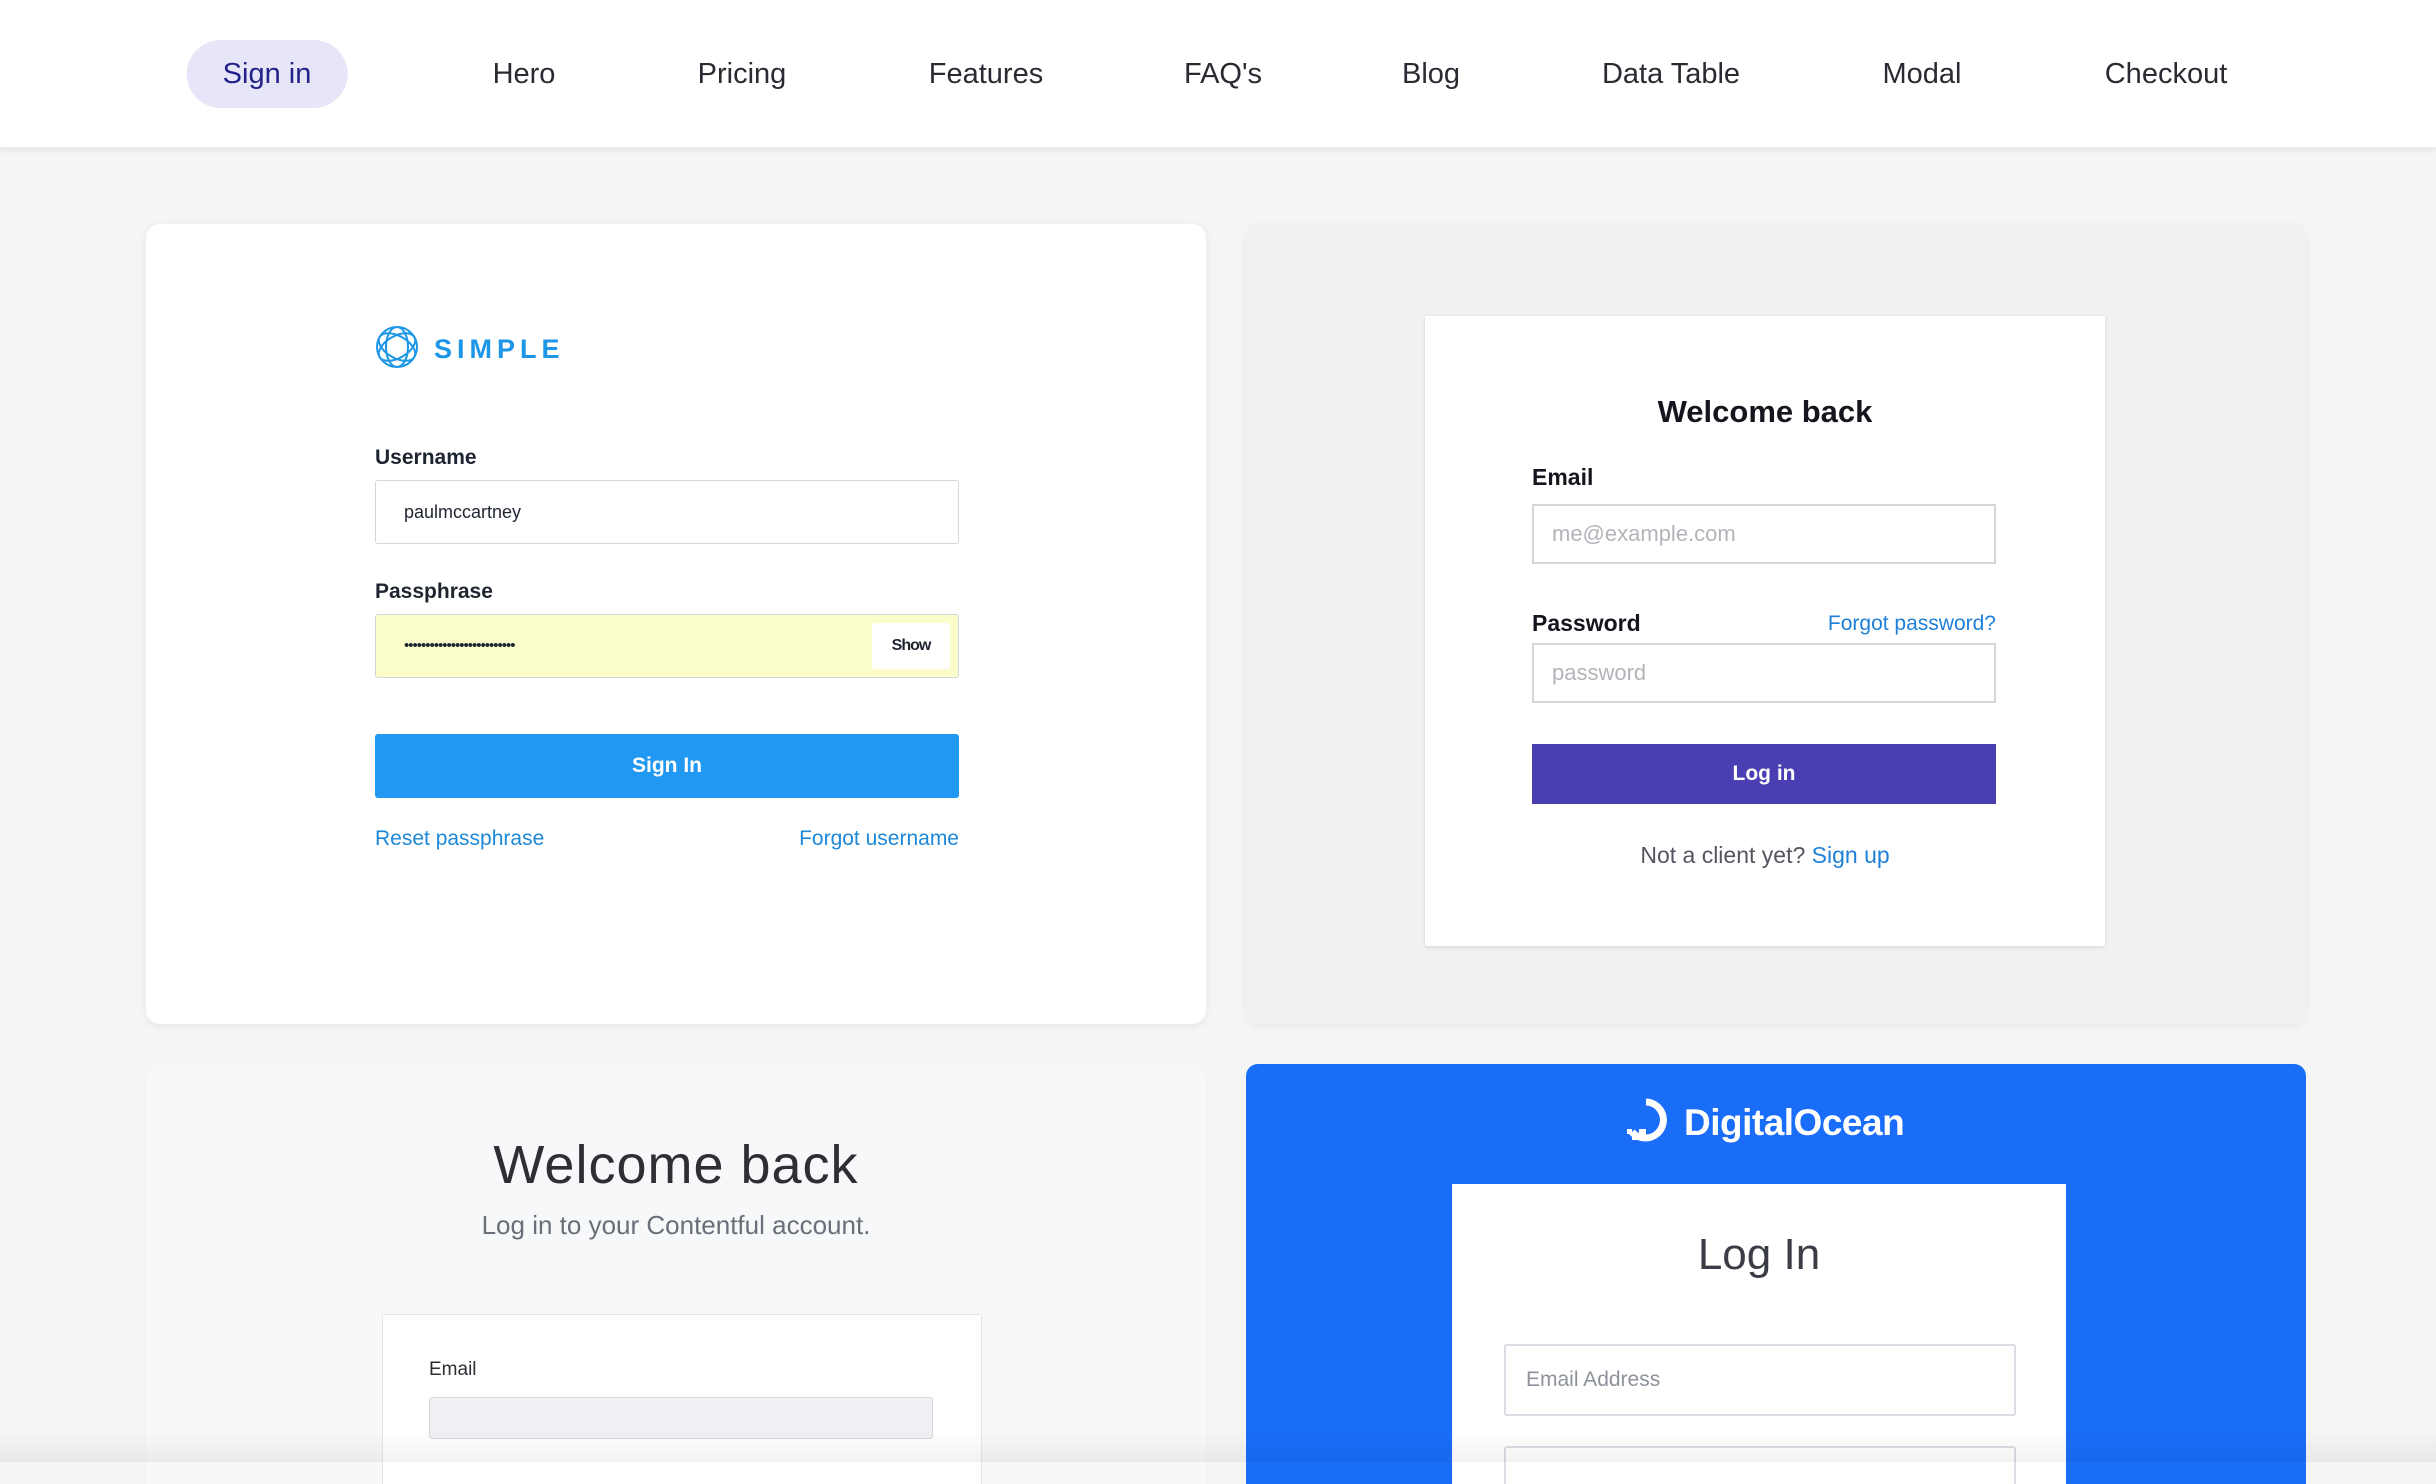 The width and height of the screenshot is (2436, 1484). Describe the element at coordinates (524, 74) in the screenshot. I see `nav-item-hero: Hero` at that location.